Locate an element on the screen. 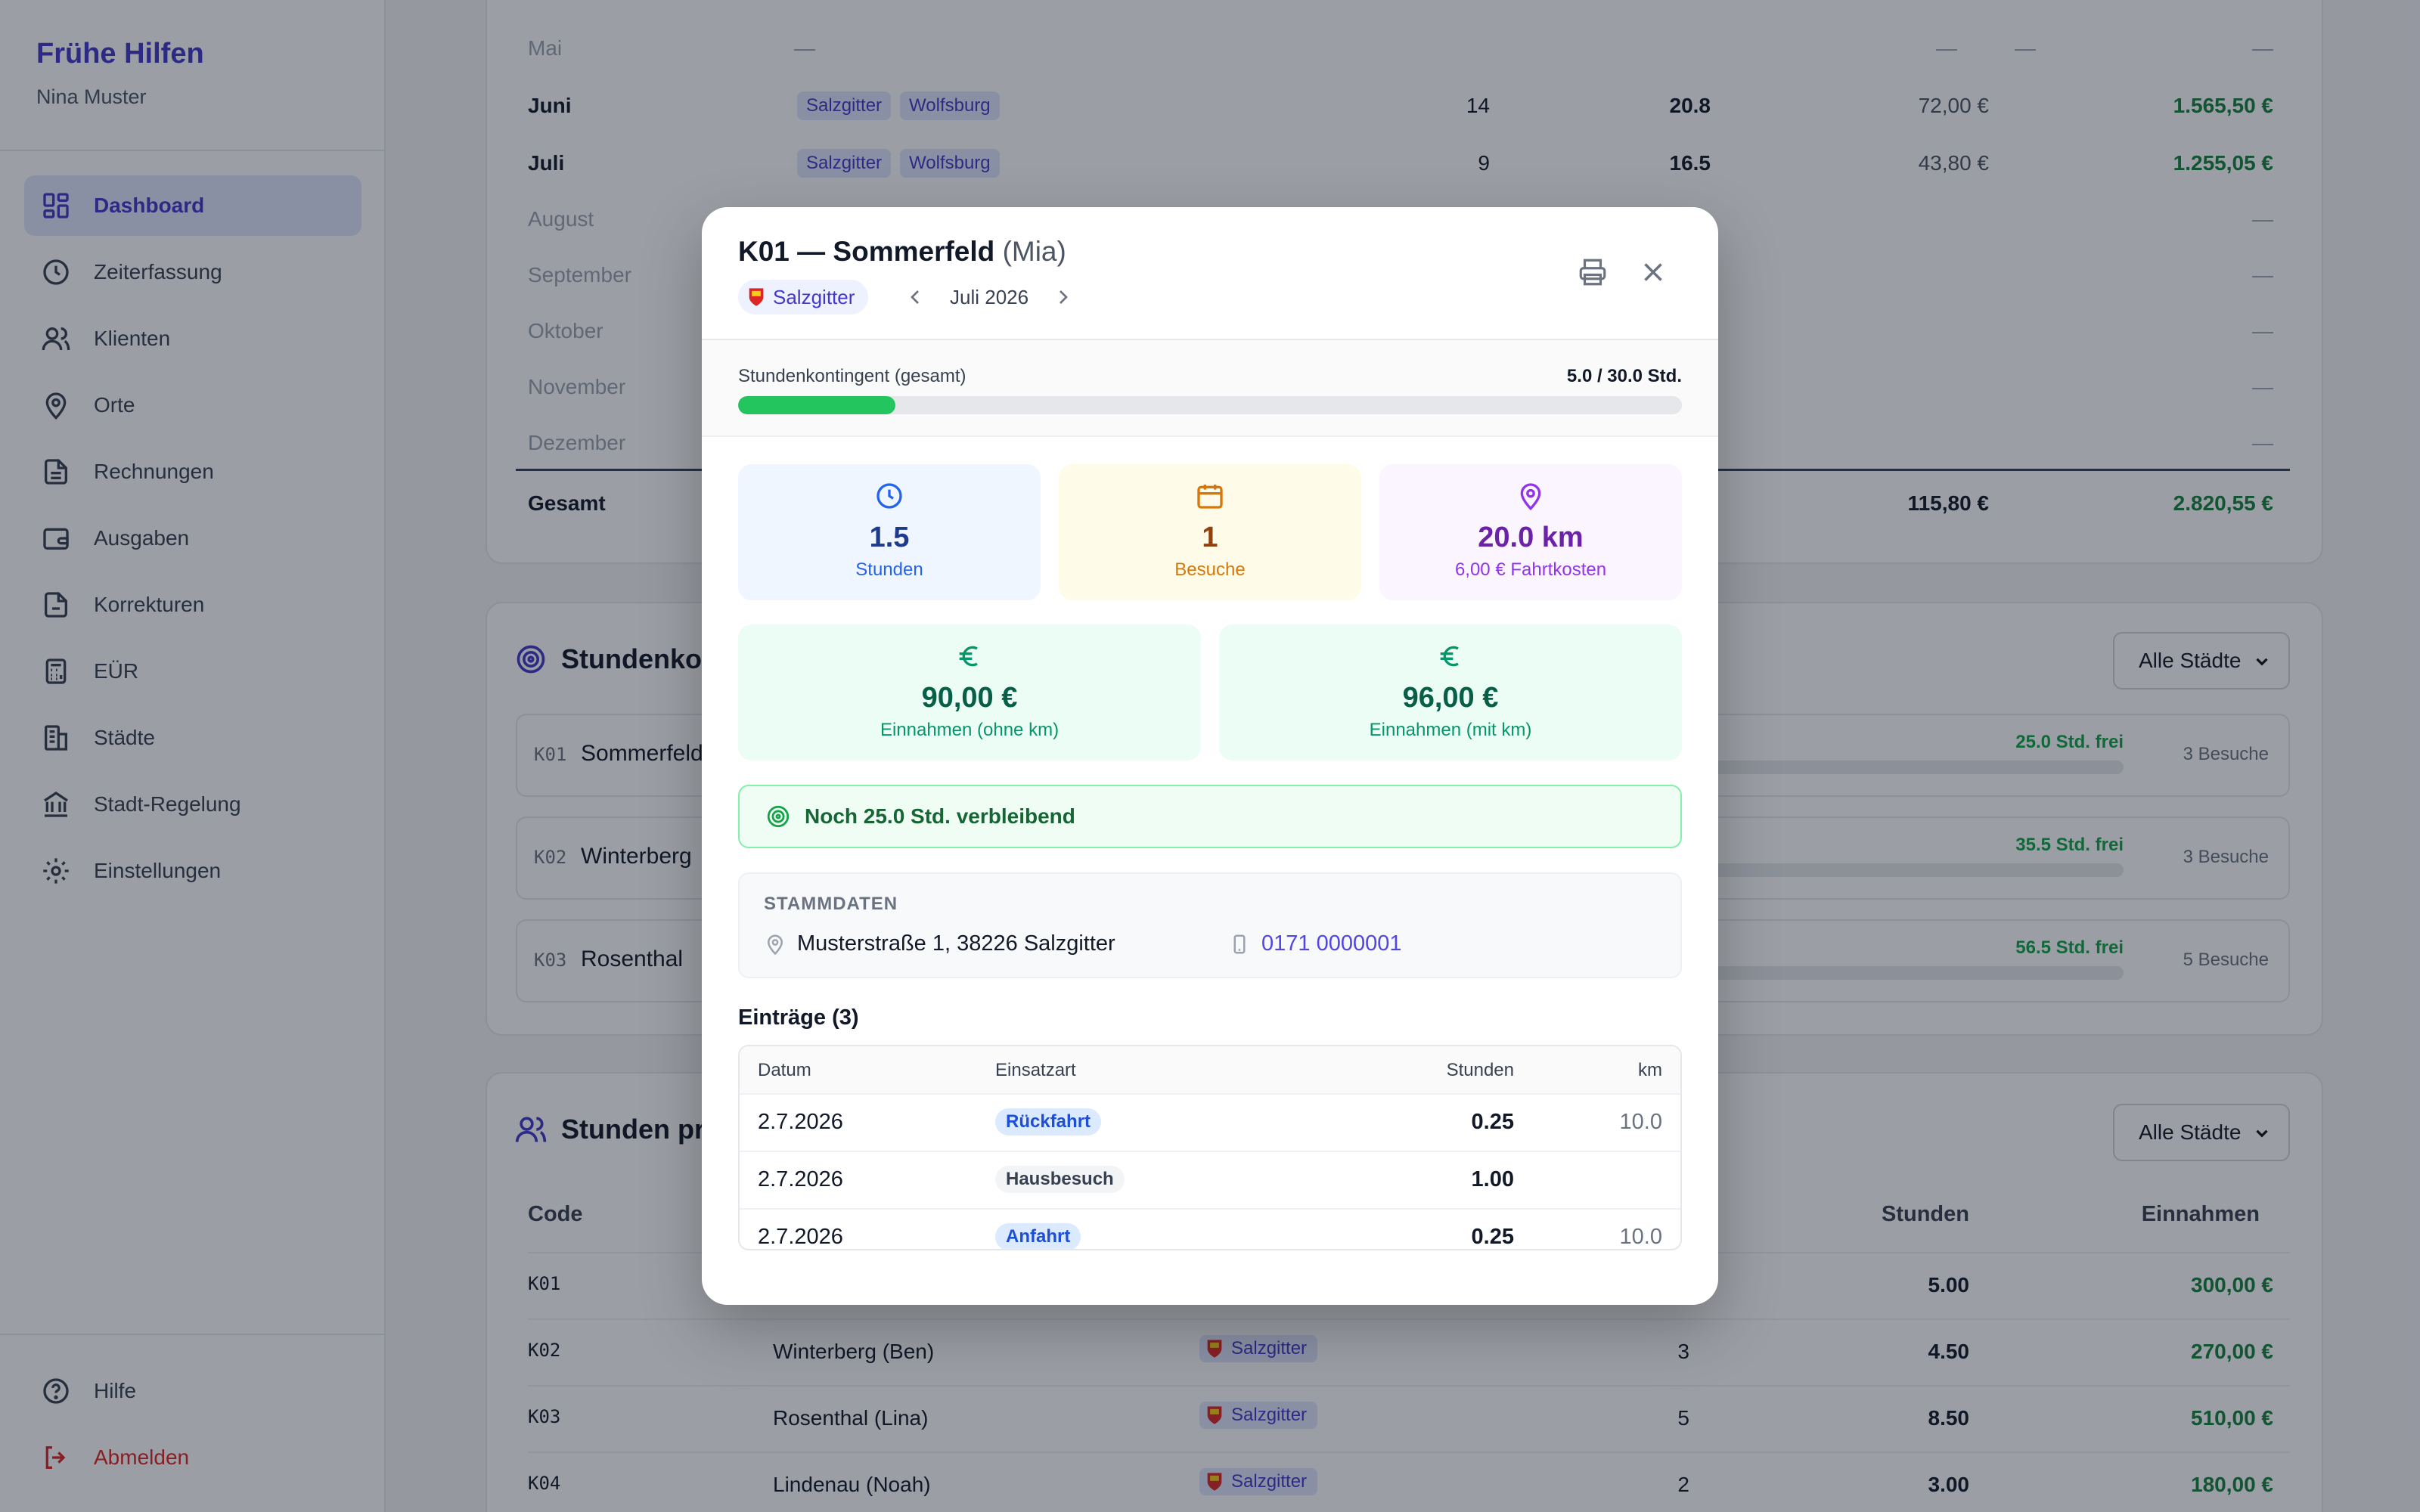 Image resolution: width=2420 pixels, height=1512 pixels. visits-stat: 1 Besuche is located at coordinates (1210, 532).